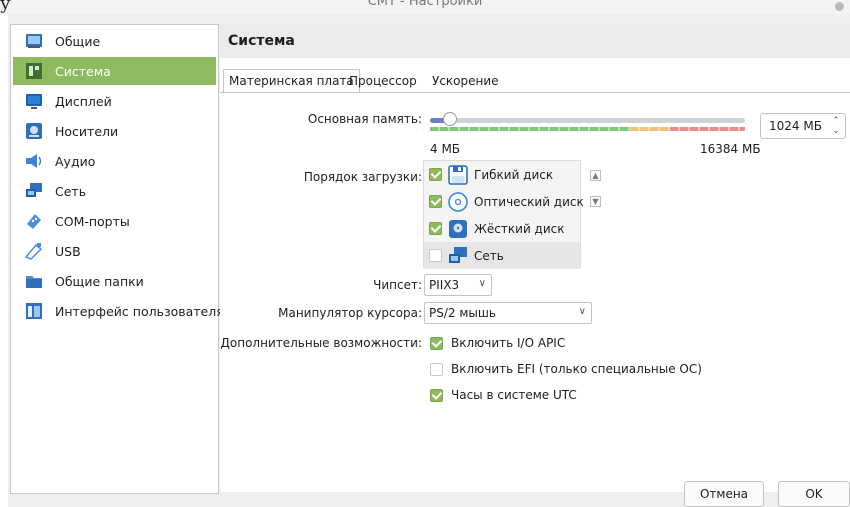  I want to click on window-close-icon, so click(839, 6).